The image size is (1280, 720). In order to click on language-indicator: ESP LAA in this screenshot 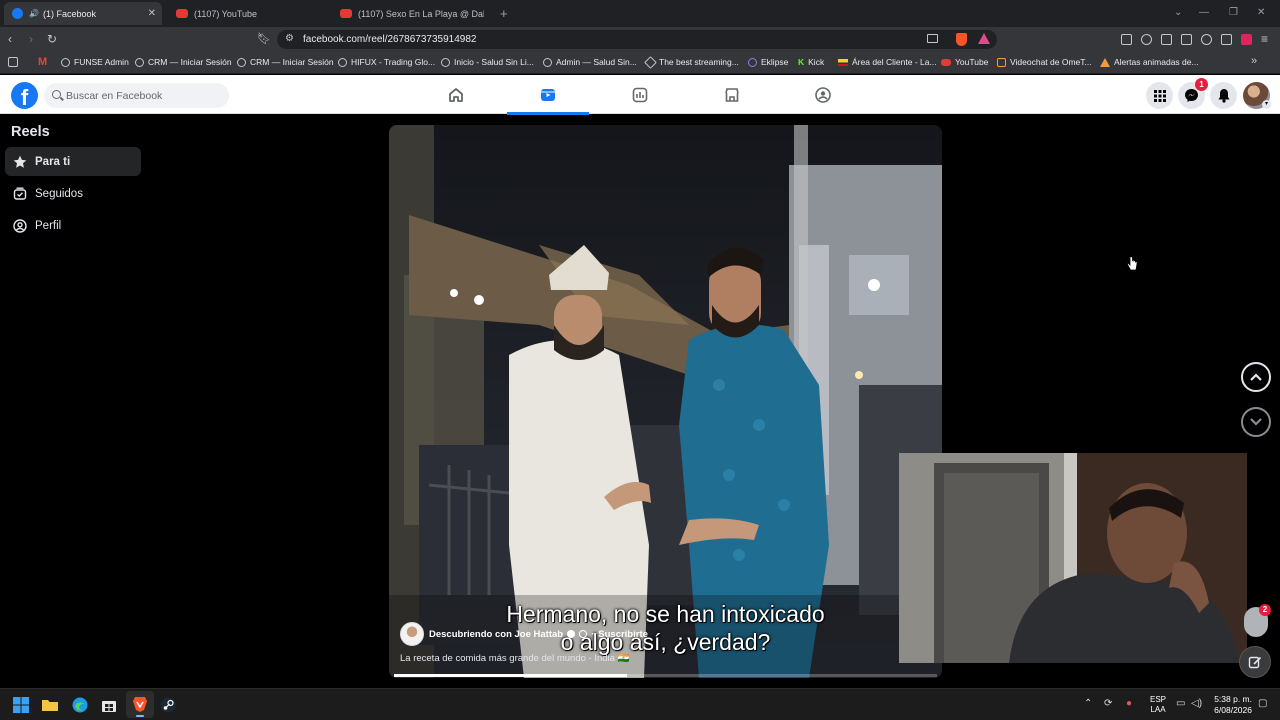, I will do `click(1158, 705)`.